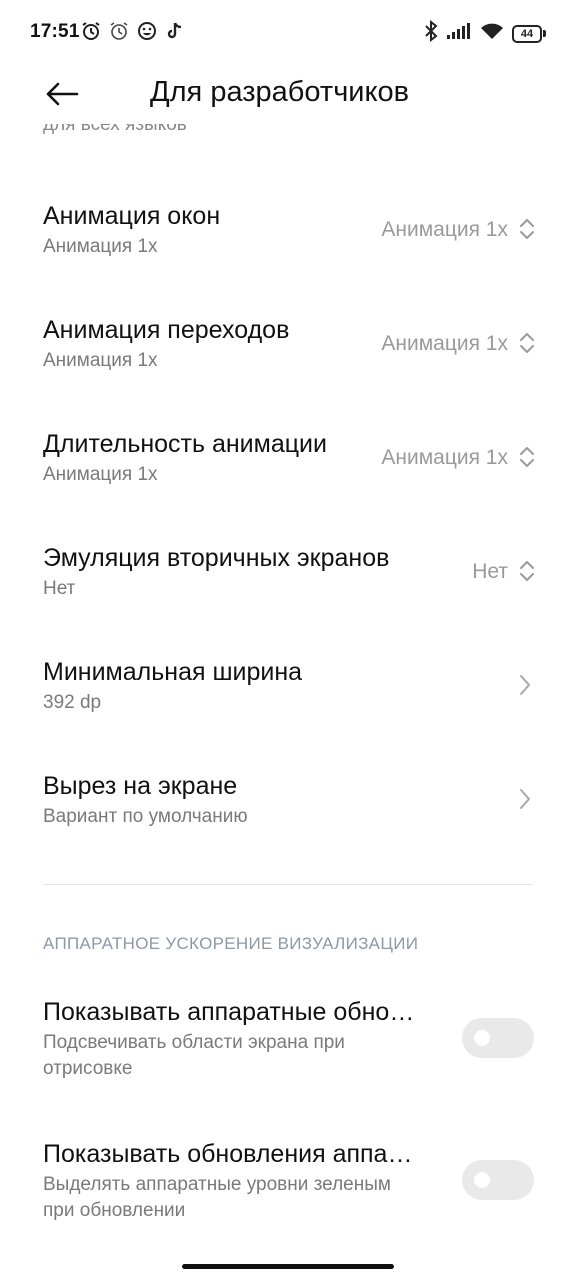 The width and height of the screenshot is (576, 1280). What do you see at coordinates (492, 33) in the screenshot?
I see `wifi-icon` at bounding box center [492, 33].